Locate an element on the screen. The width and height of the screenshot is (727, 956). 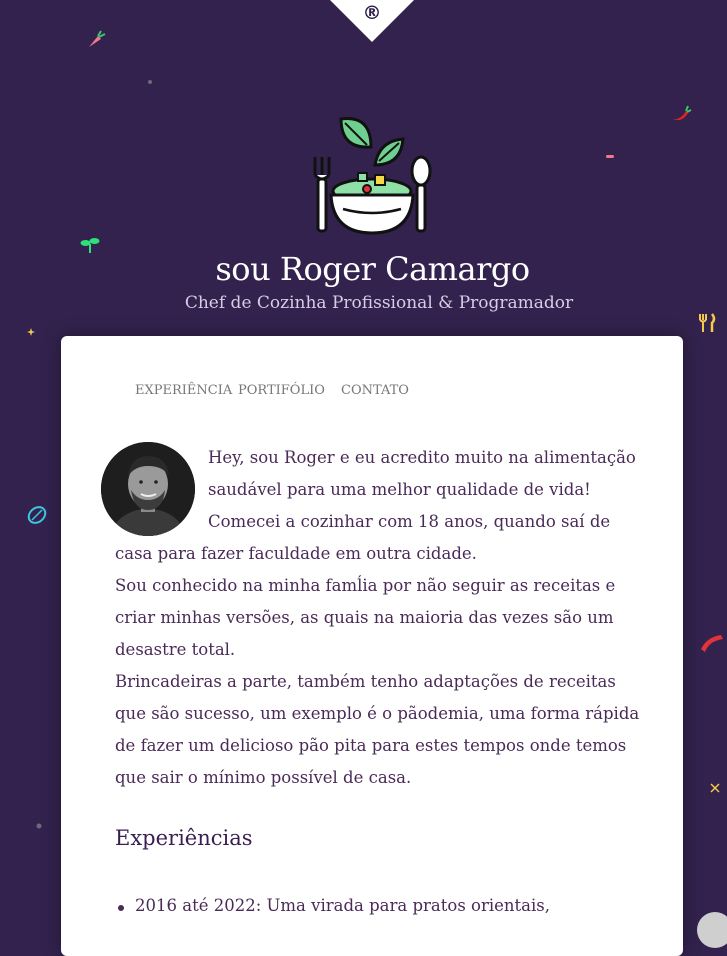
cutlery-icon is located at coordinates (707, 322).